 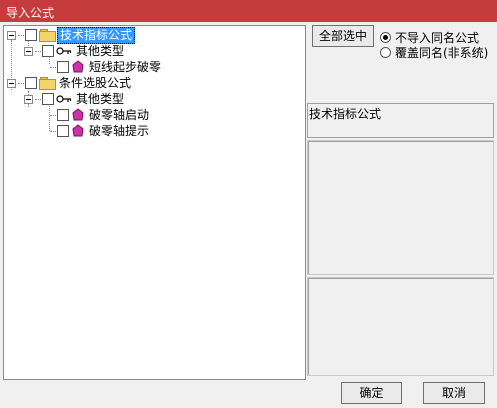 I want to click on window-title: 导入公式, so click(x=30, y=13).